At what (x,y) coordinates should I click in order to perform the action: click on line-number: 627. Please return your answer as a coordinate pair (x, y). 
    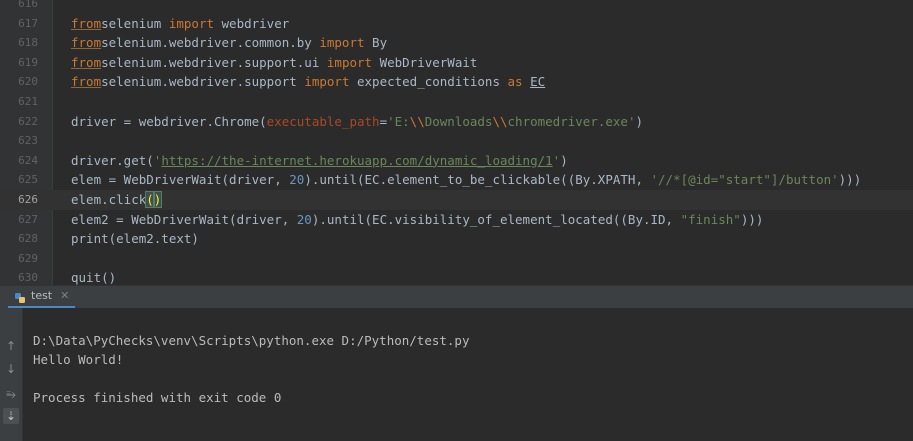
    Looking at the image, I should click on (28, 219).